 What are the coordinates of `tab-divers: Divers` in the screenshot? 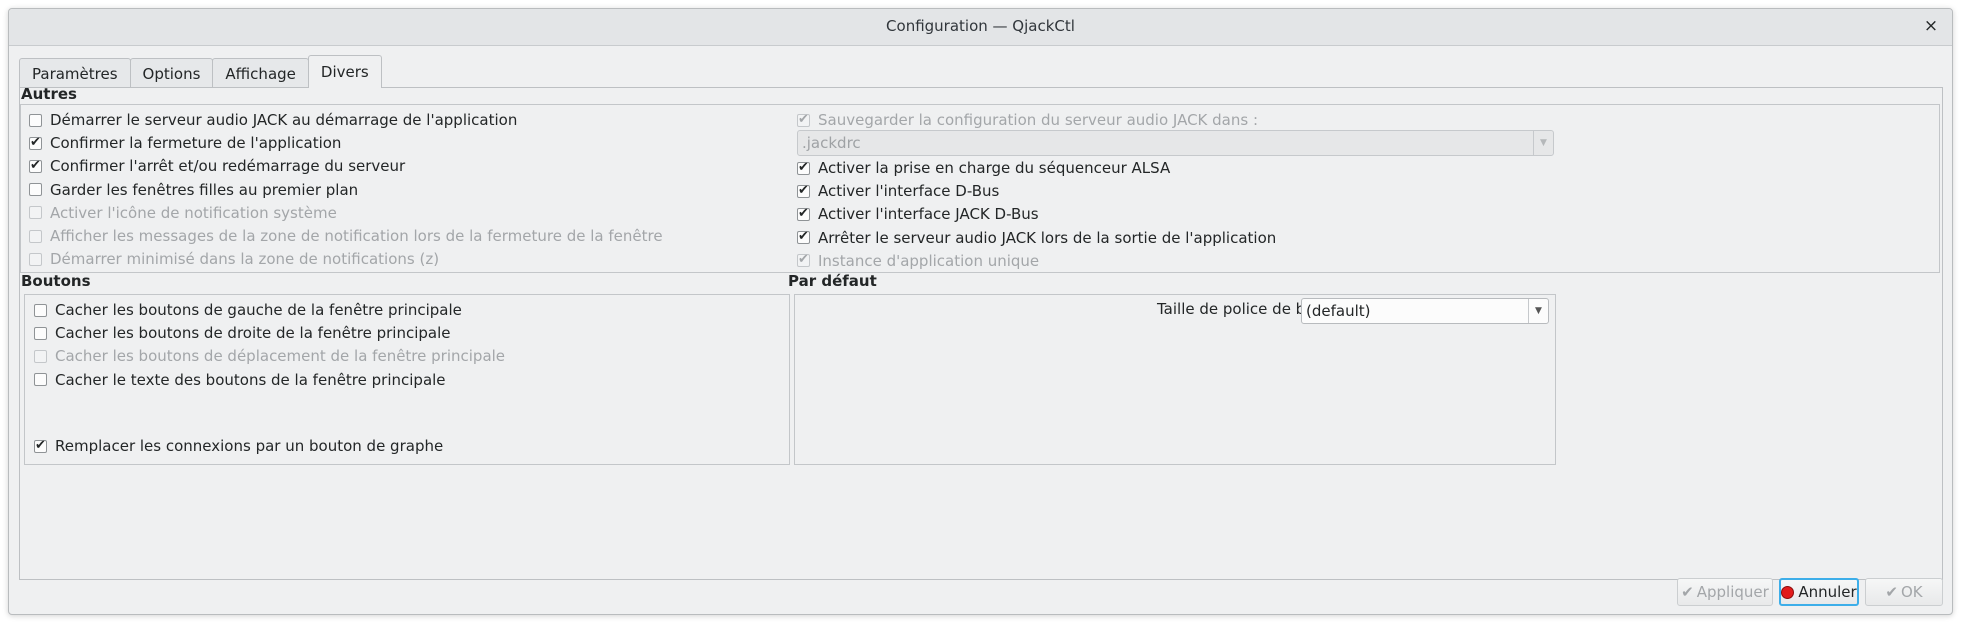 It's located at (344, 71).